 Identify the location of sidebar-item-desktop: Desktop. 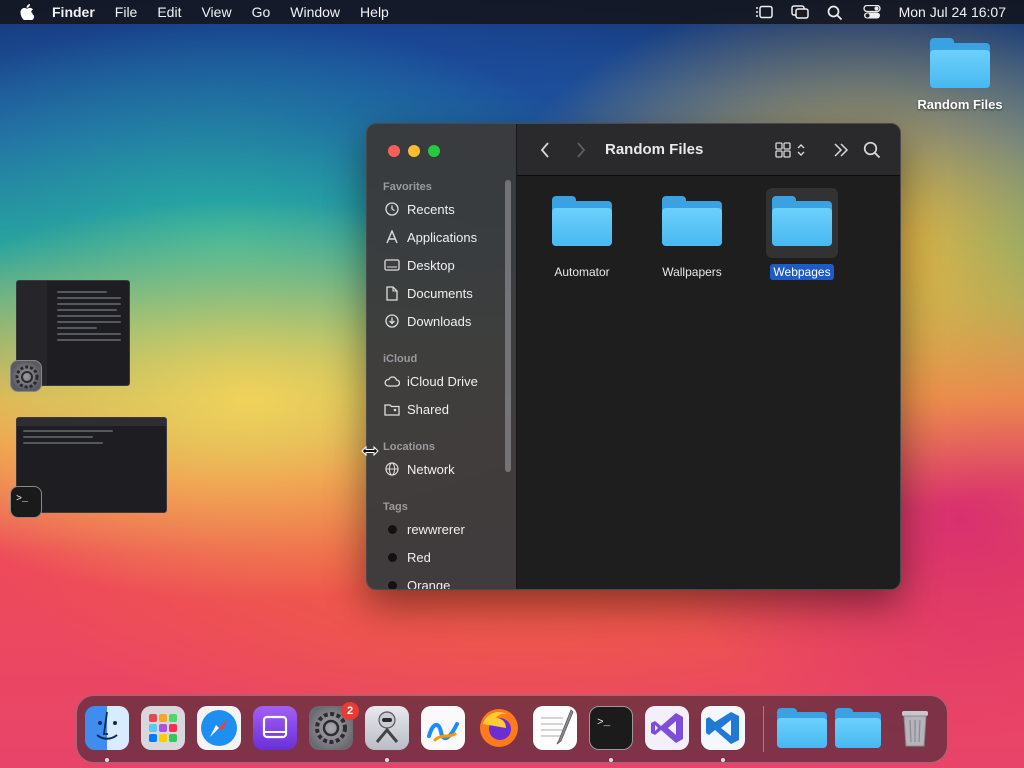
(419, 265).